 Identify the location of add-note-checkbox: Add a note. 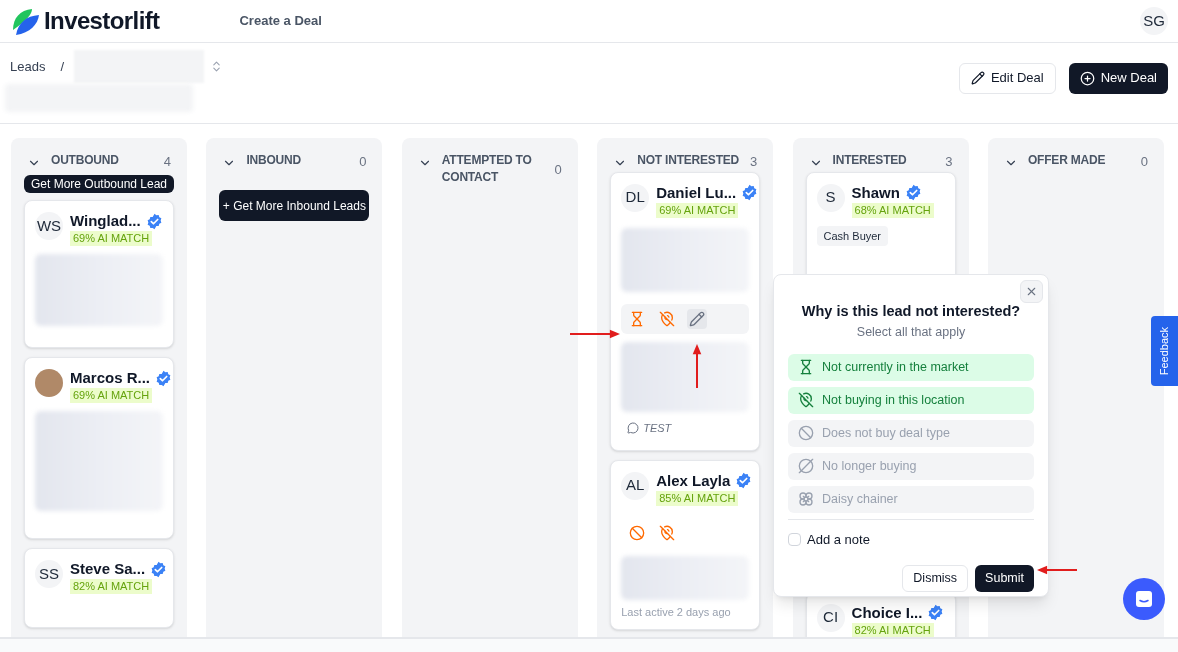
(911, 539).